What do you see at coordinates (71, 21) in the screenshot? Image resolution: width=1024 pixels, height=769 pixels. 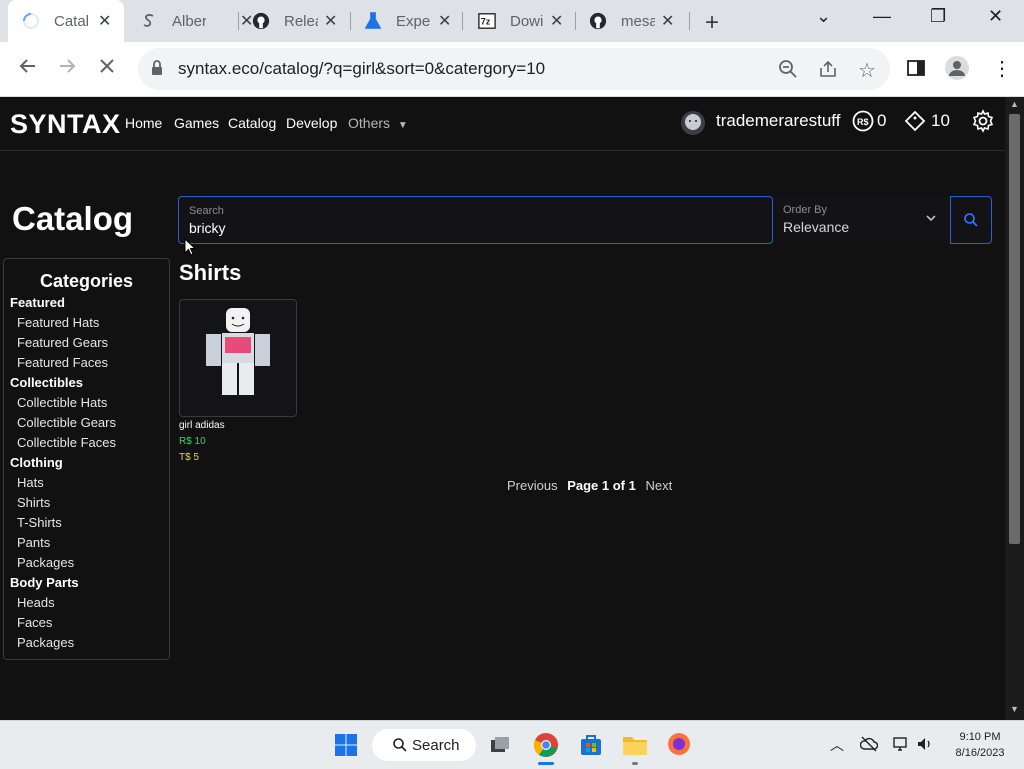 I see `tab-title: Catal` at bounding box center [71, 21].